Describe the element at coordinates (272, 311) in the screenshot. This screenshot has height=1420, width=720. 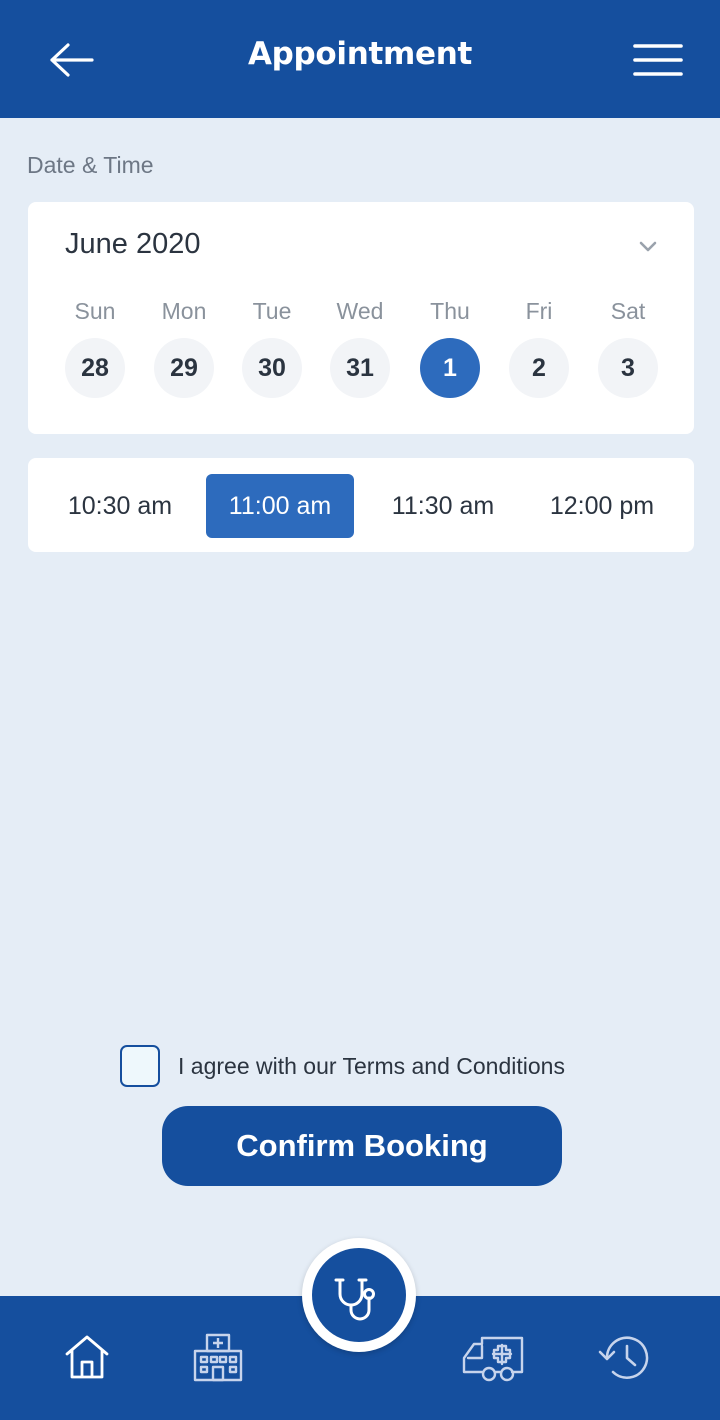
I see `day-name: Tue` at that location.